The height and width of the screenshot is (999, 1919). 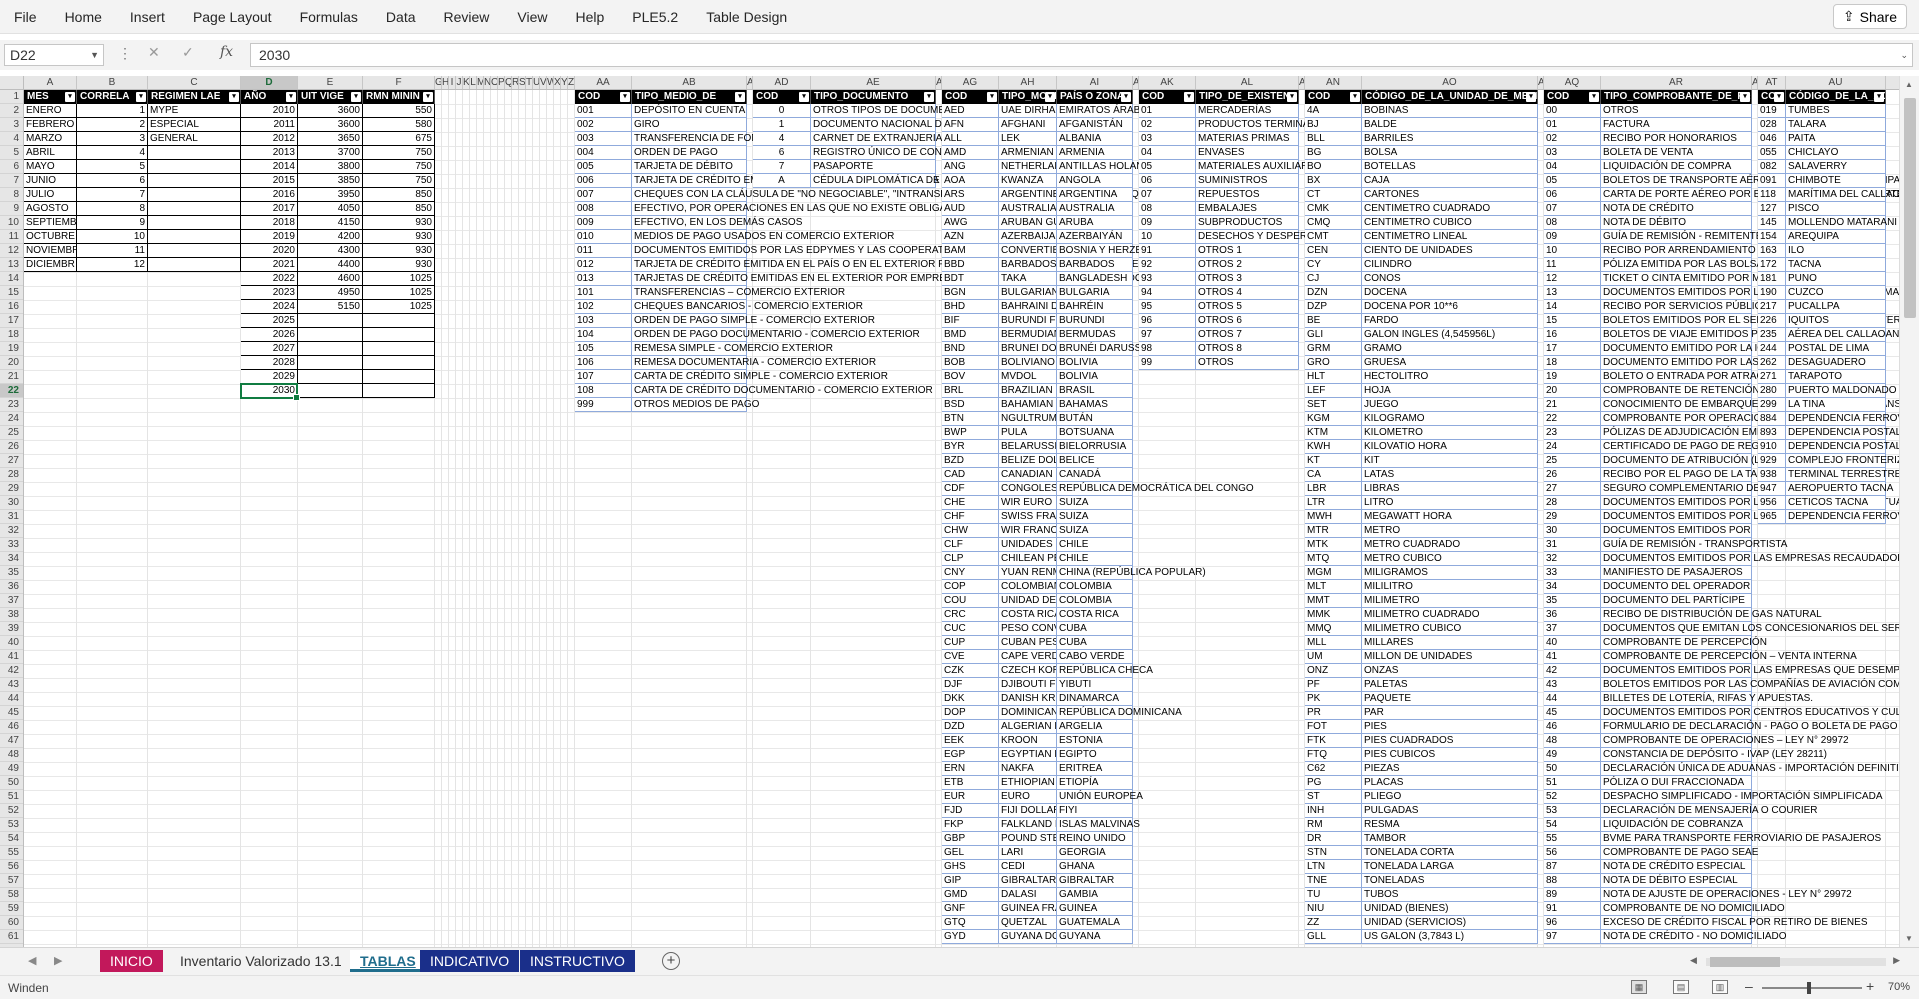 I want to click on table-cell: 17, so click(x=1572, y=349).